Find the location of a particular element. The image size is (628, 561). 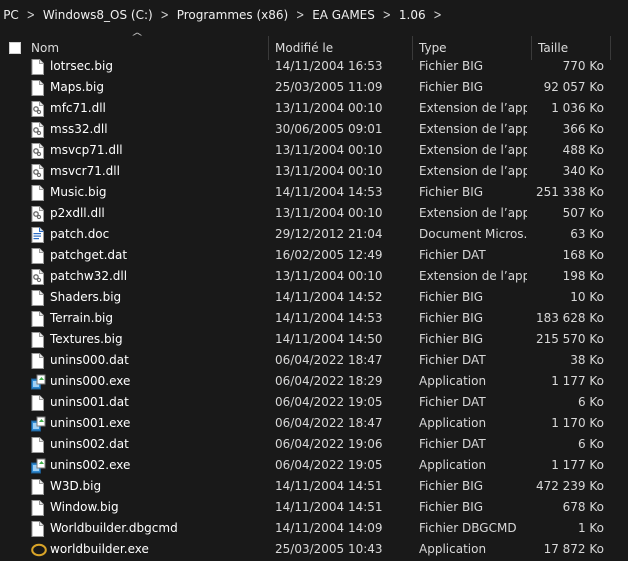

column-header-size-label: Taille is located at coordinates (553, 48).